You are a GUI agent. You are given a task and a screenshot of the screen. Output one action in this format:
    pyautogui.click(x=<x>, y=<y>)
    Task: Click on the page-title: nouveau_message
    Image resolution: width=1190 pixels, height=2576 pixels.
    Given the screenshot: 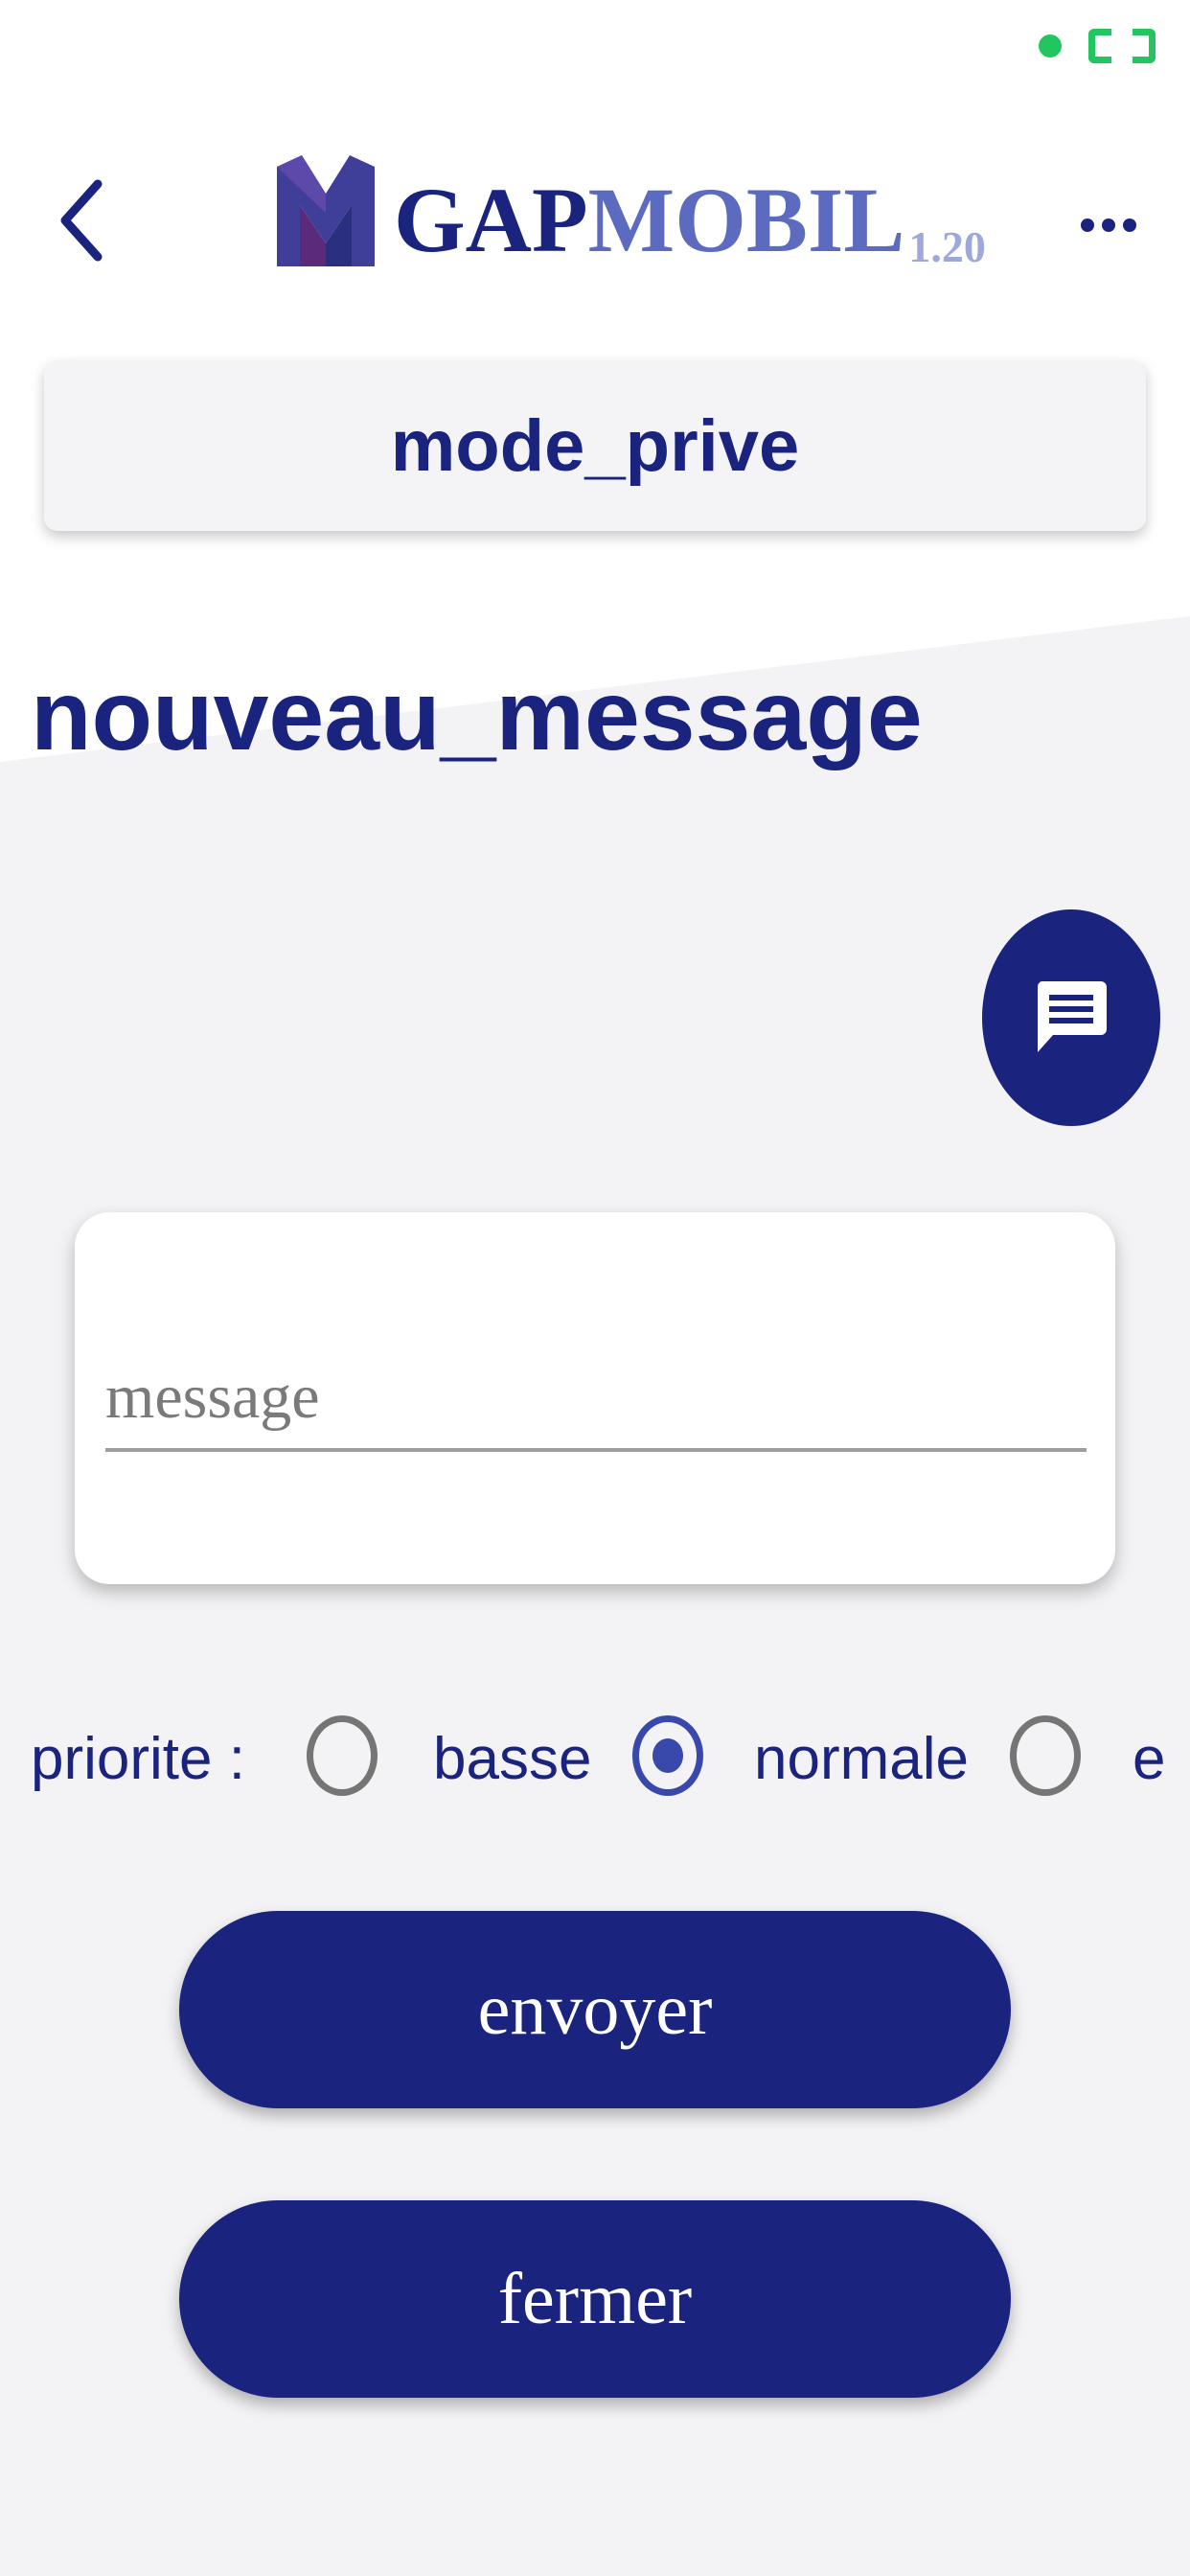 What is the action you would take?
    pyautogui.click(x=477, y=715)
    